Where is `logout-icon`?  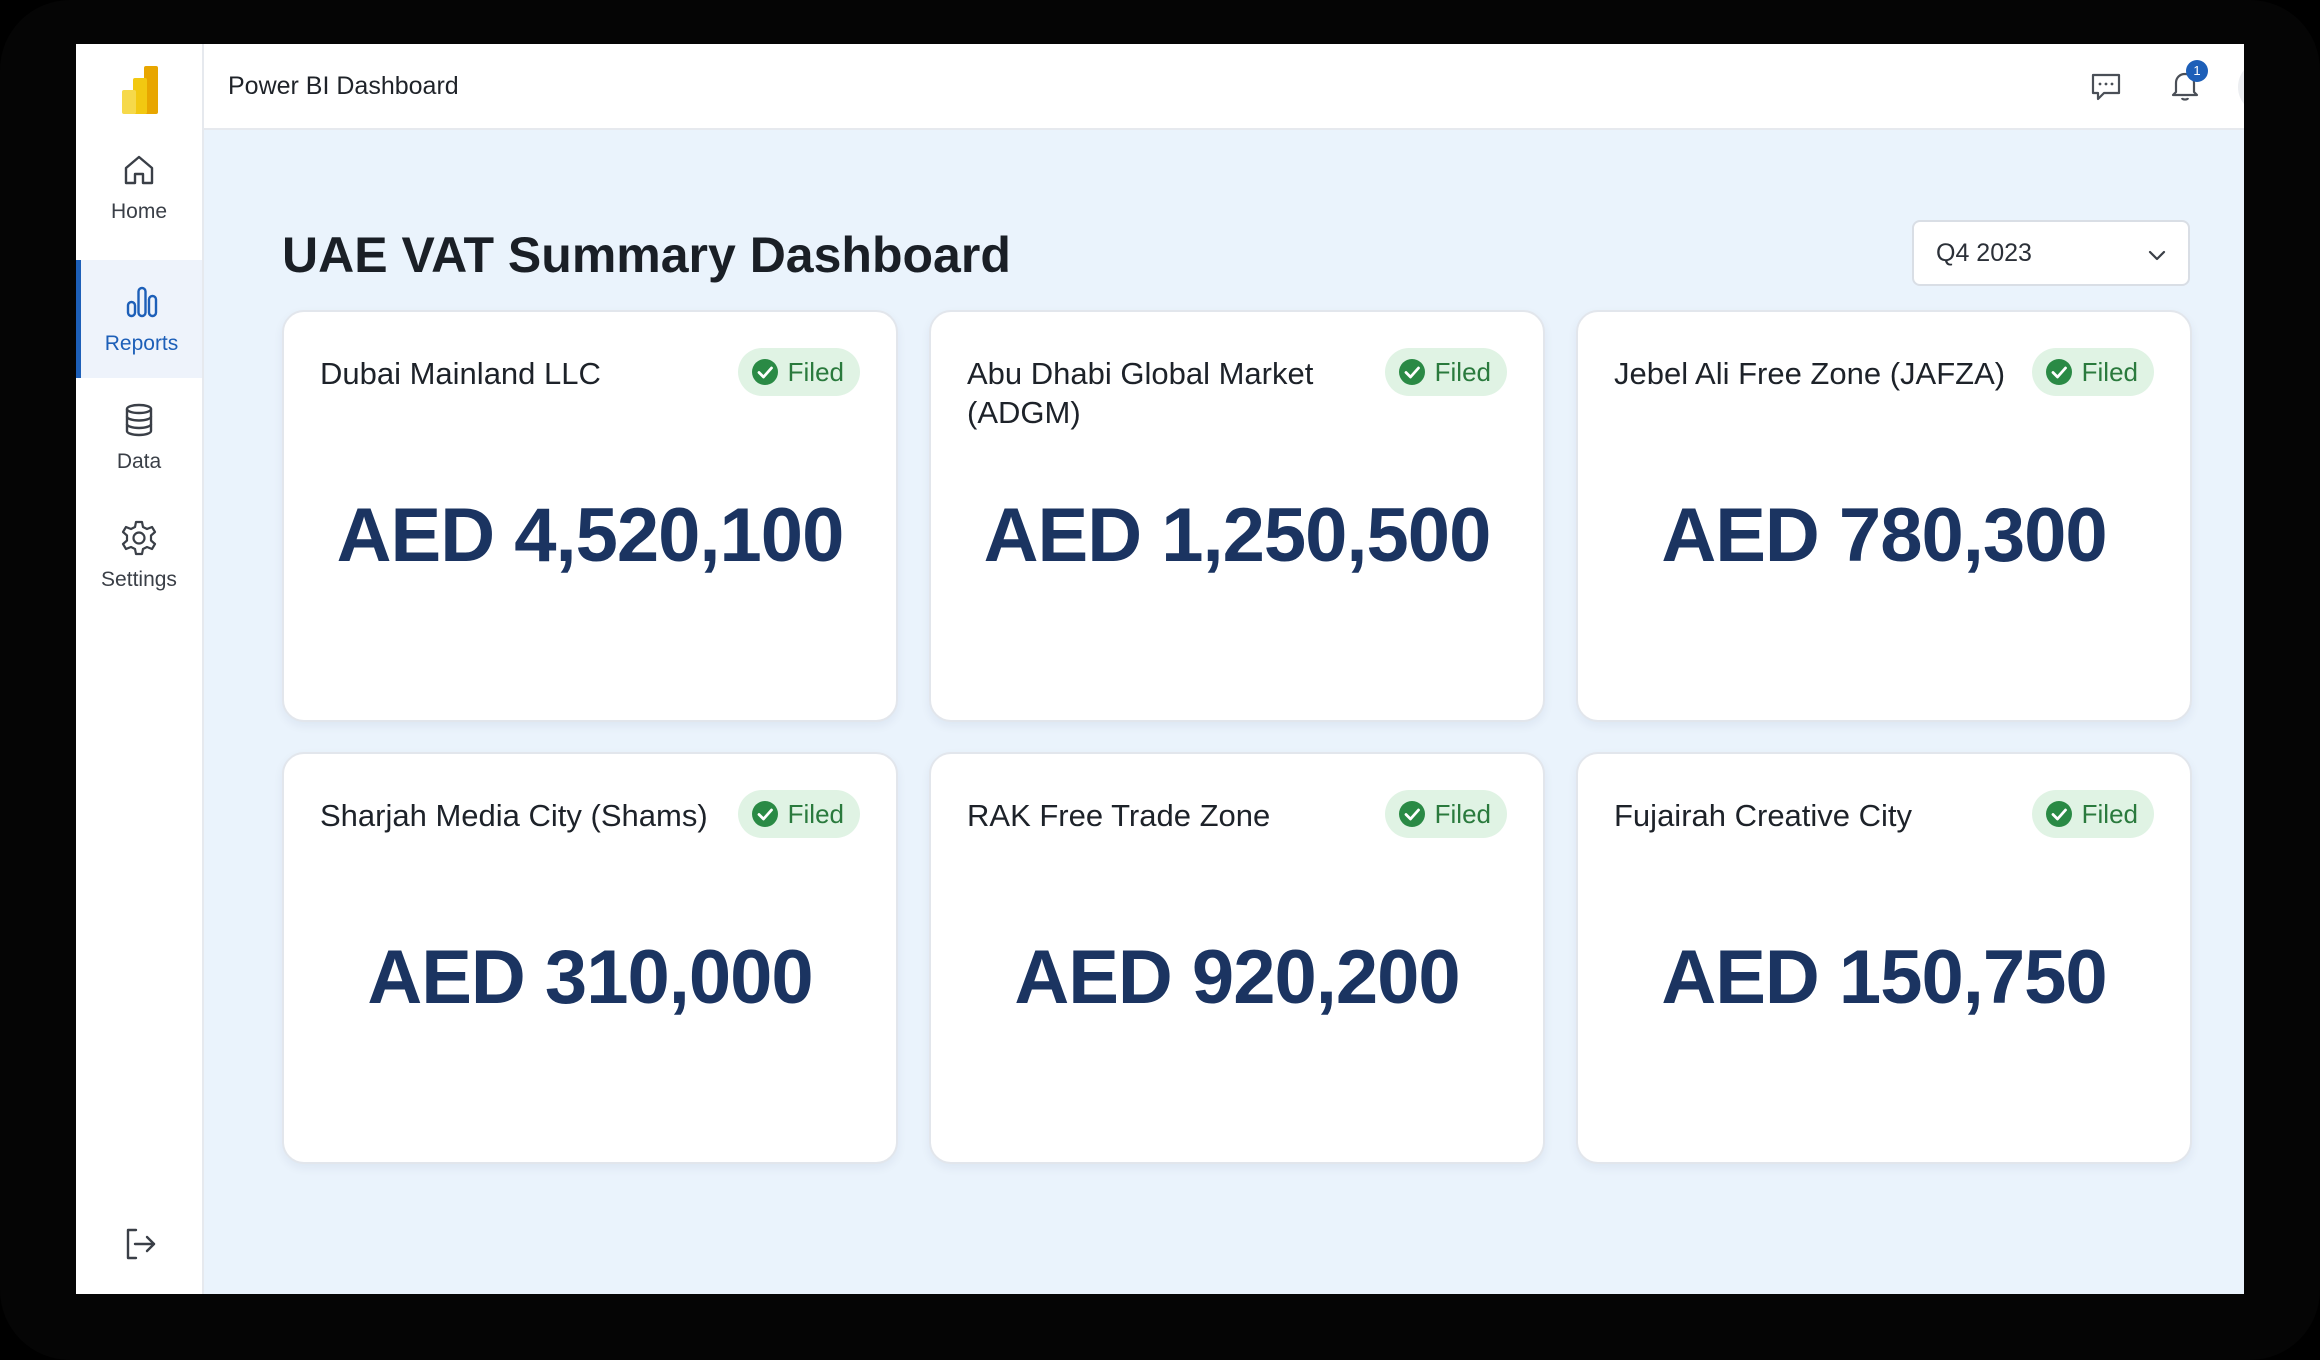
logout-icon is located at coordinates (140, 1244).